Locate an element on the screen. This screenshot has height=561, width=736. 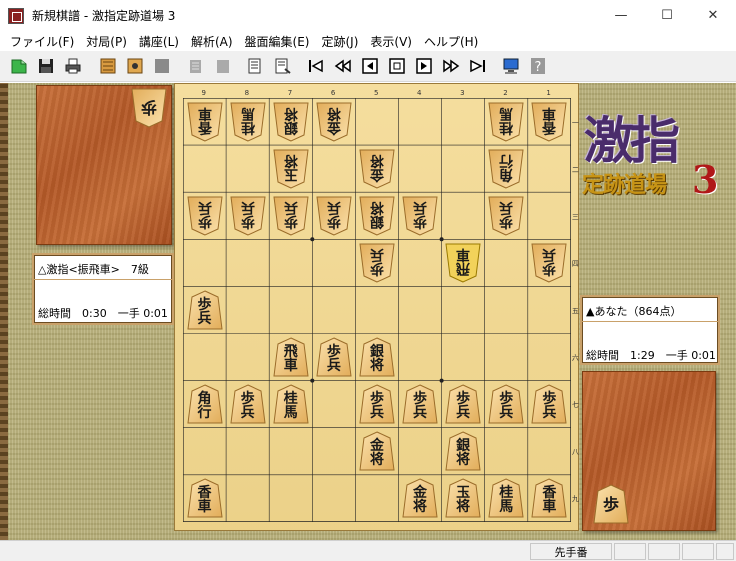
forward-one-button is located at coordinates (424, 66).